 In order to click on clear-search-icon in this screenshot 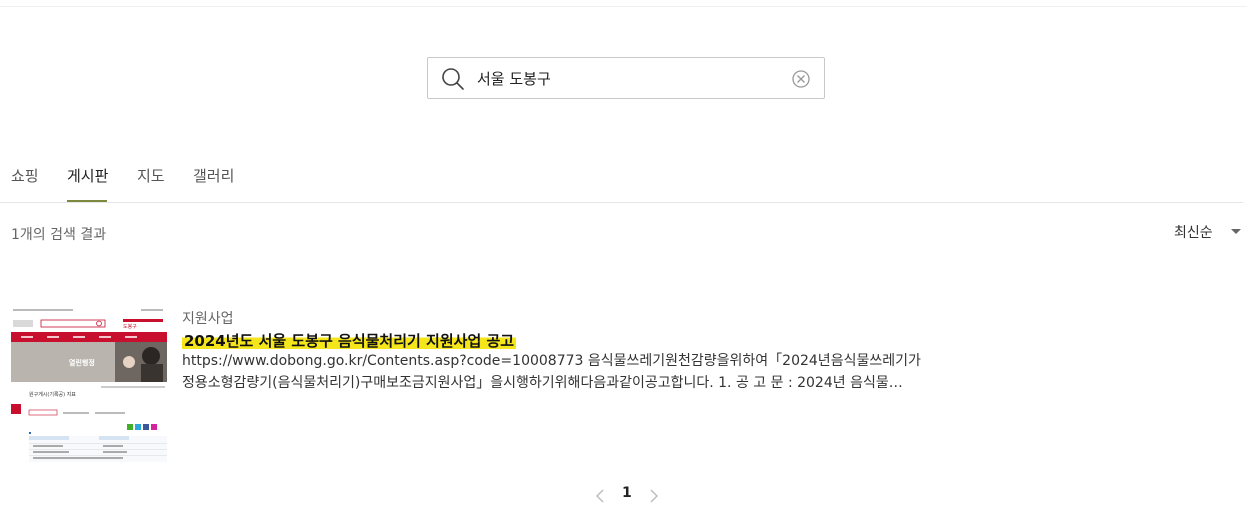, I will do `click(801, 79)`.